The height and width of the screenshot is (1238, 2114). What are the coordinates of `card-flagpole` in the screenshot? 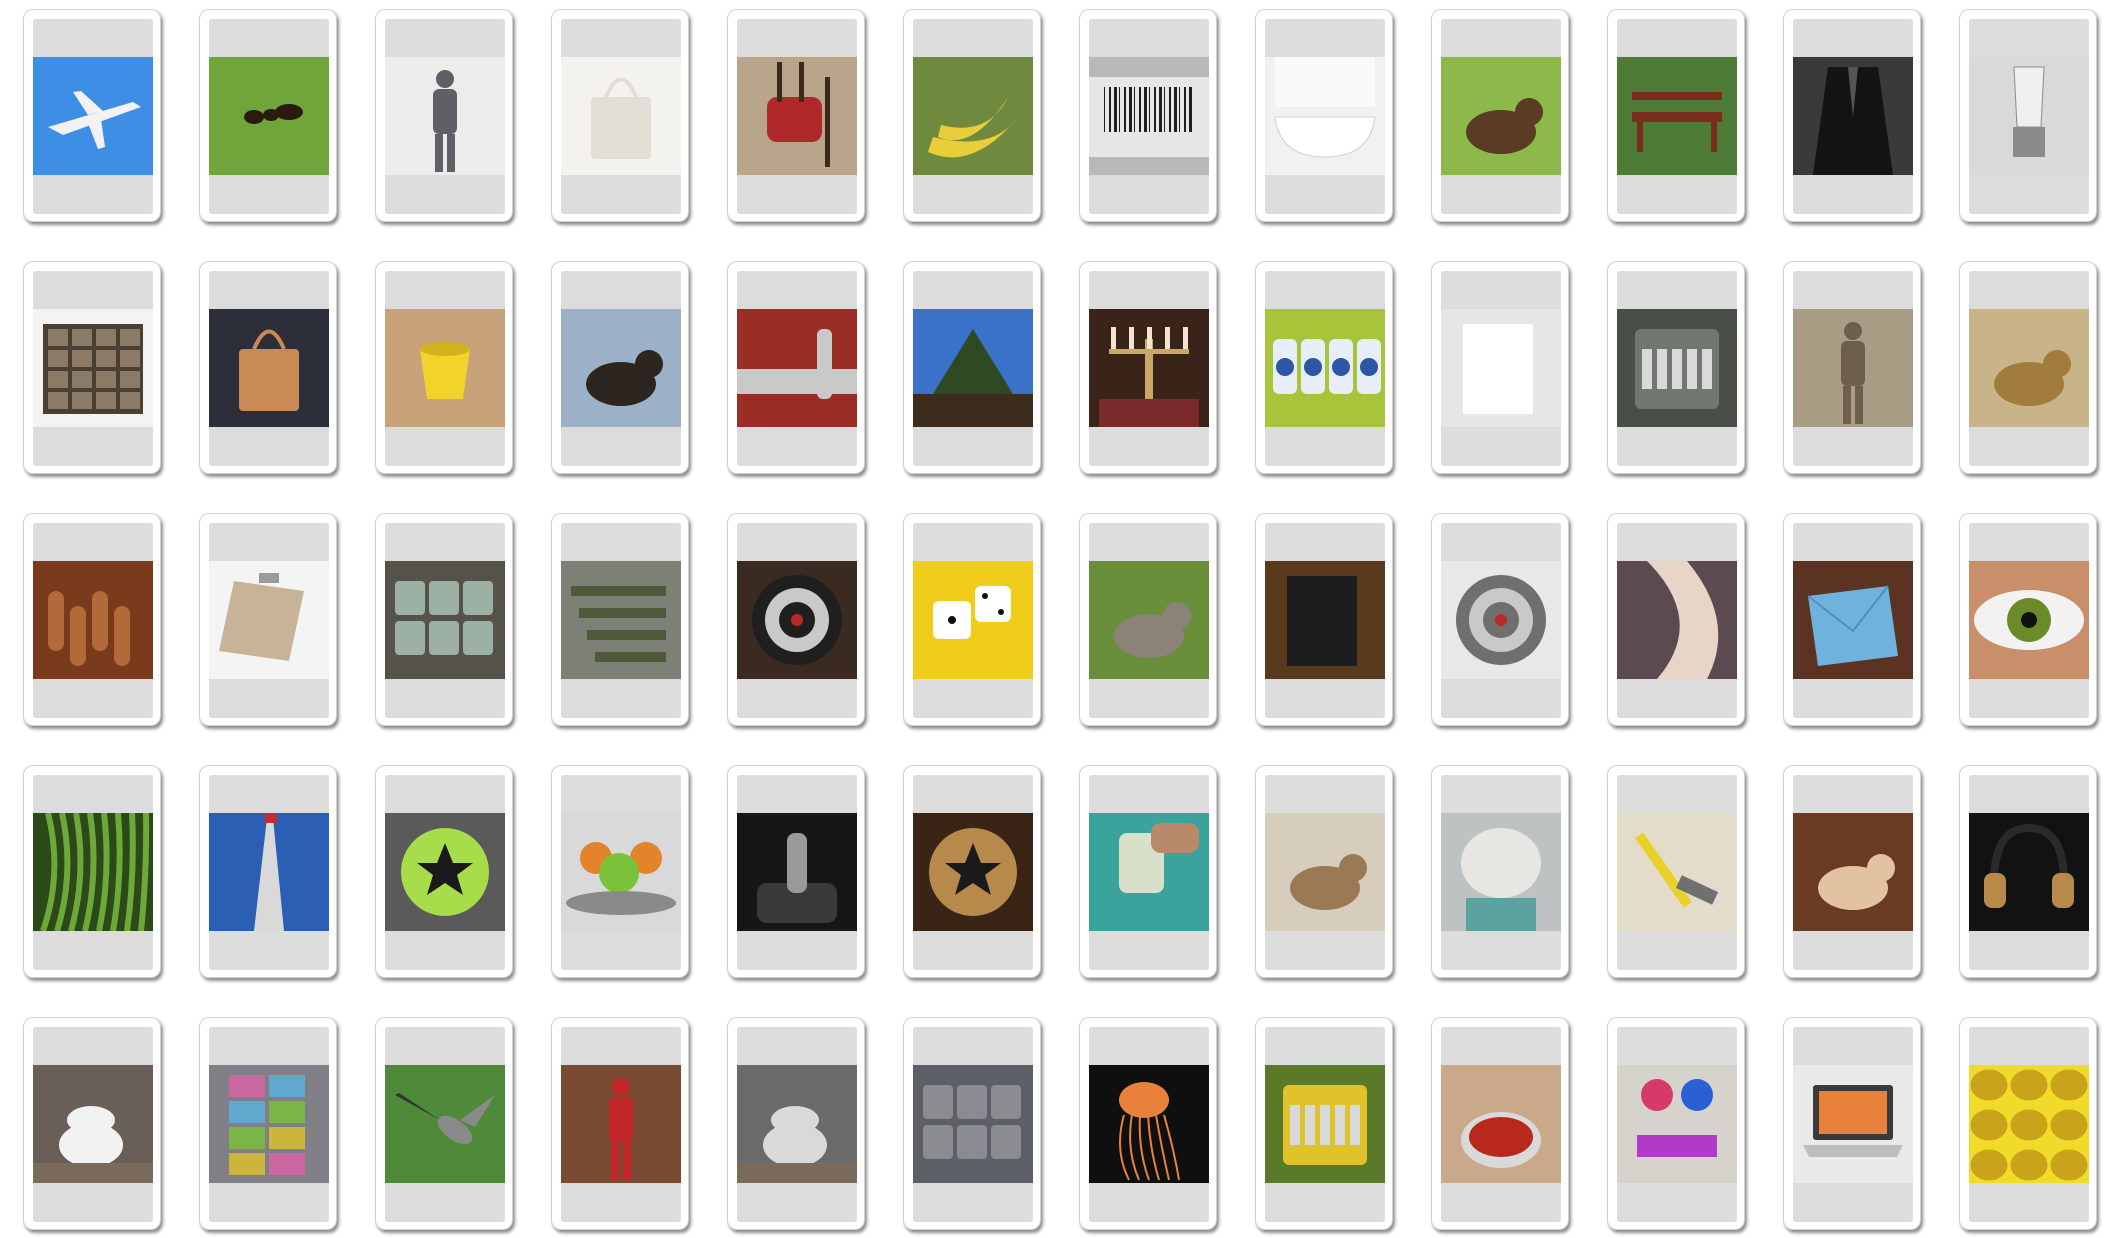 It's located at (268, 871).